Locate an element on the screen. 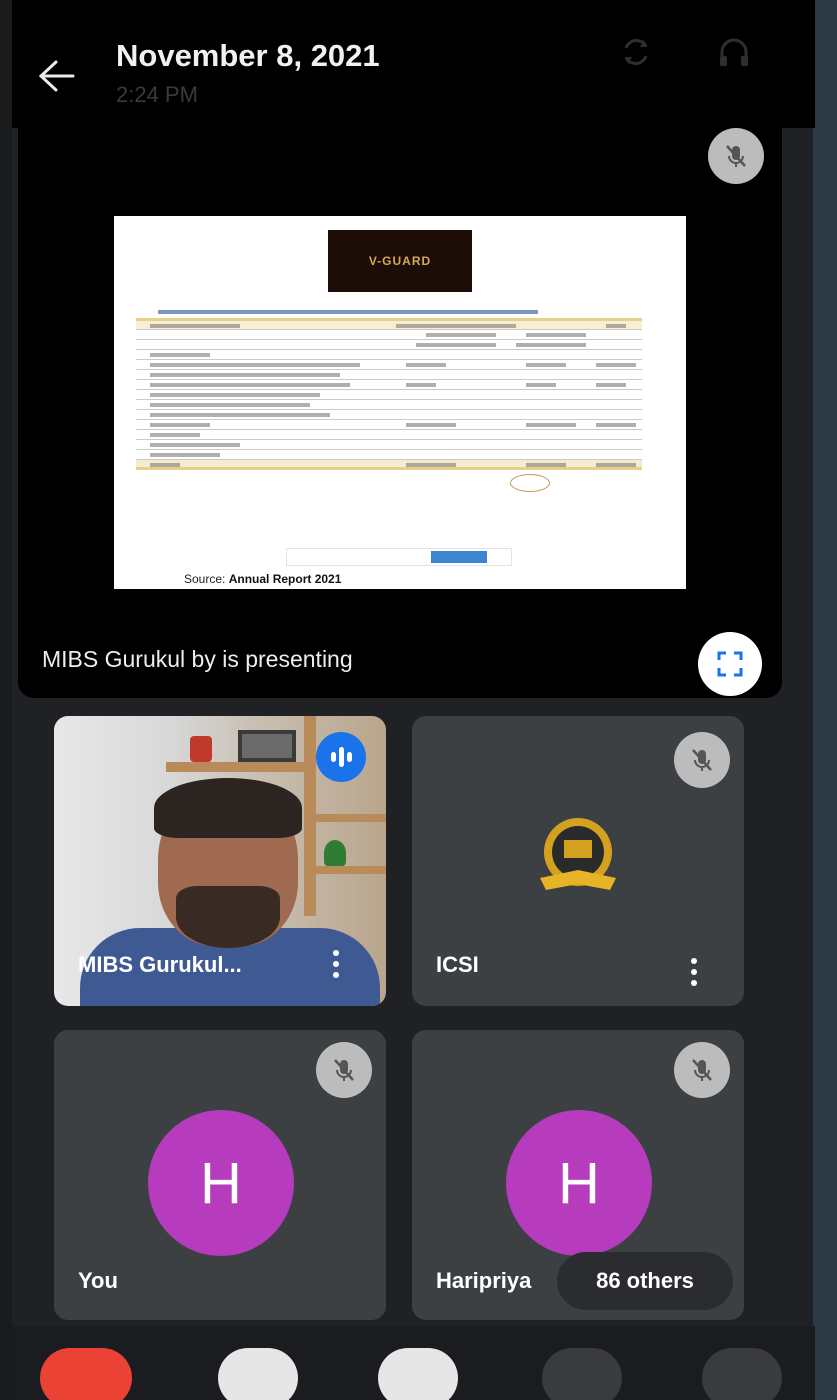 The height and width of the screenshot is (1400, 837). camera-switch-icon is located at coordinates (636, 52).